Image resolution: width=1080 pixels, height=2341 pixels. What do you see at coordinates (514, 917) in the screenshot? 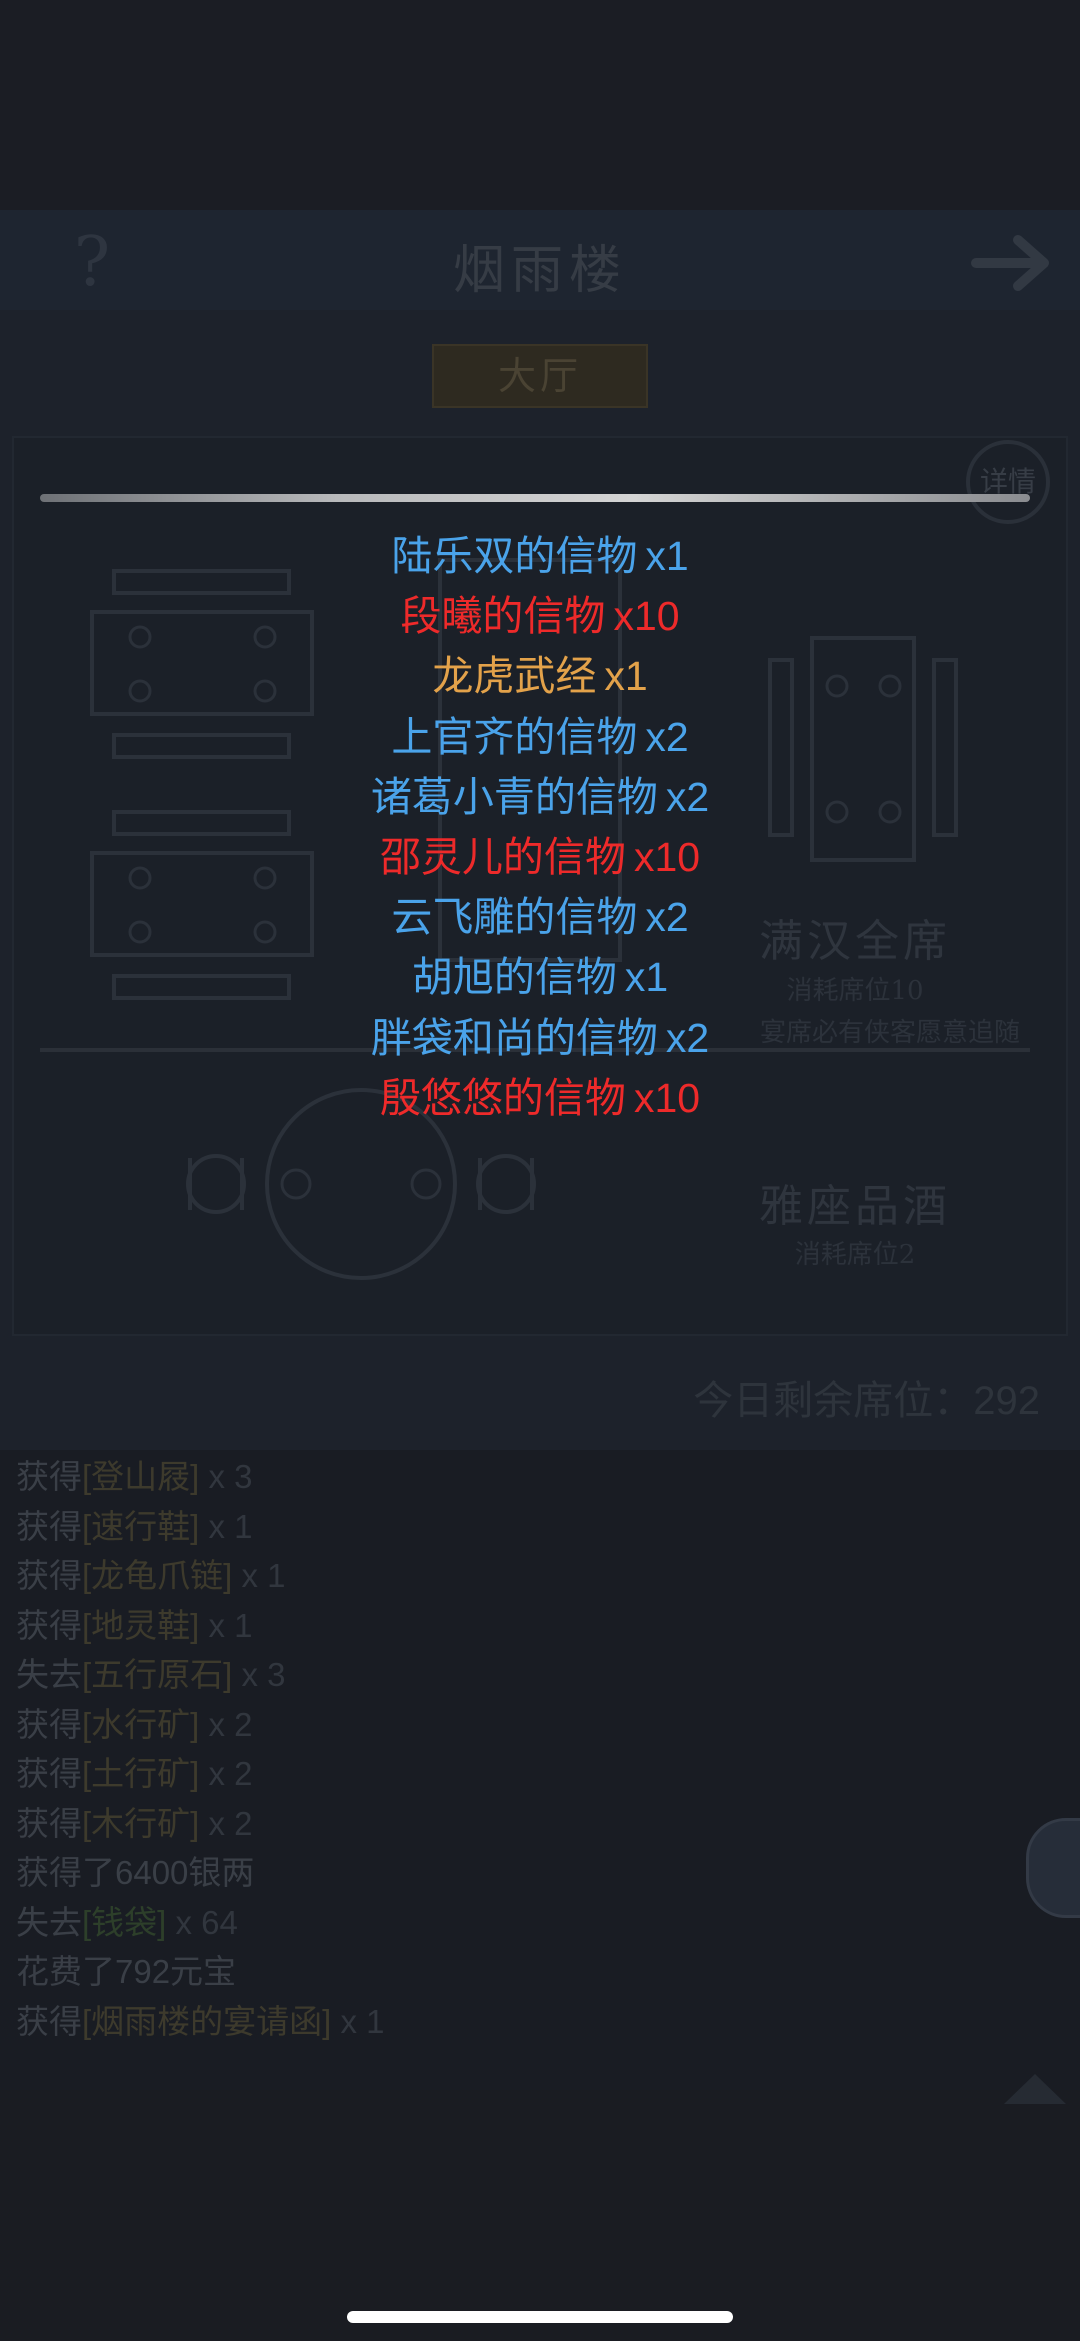
I see `reward-item-name: 云飞雕的信物` at bounding box center [514, 917].